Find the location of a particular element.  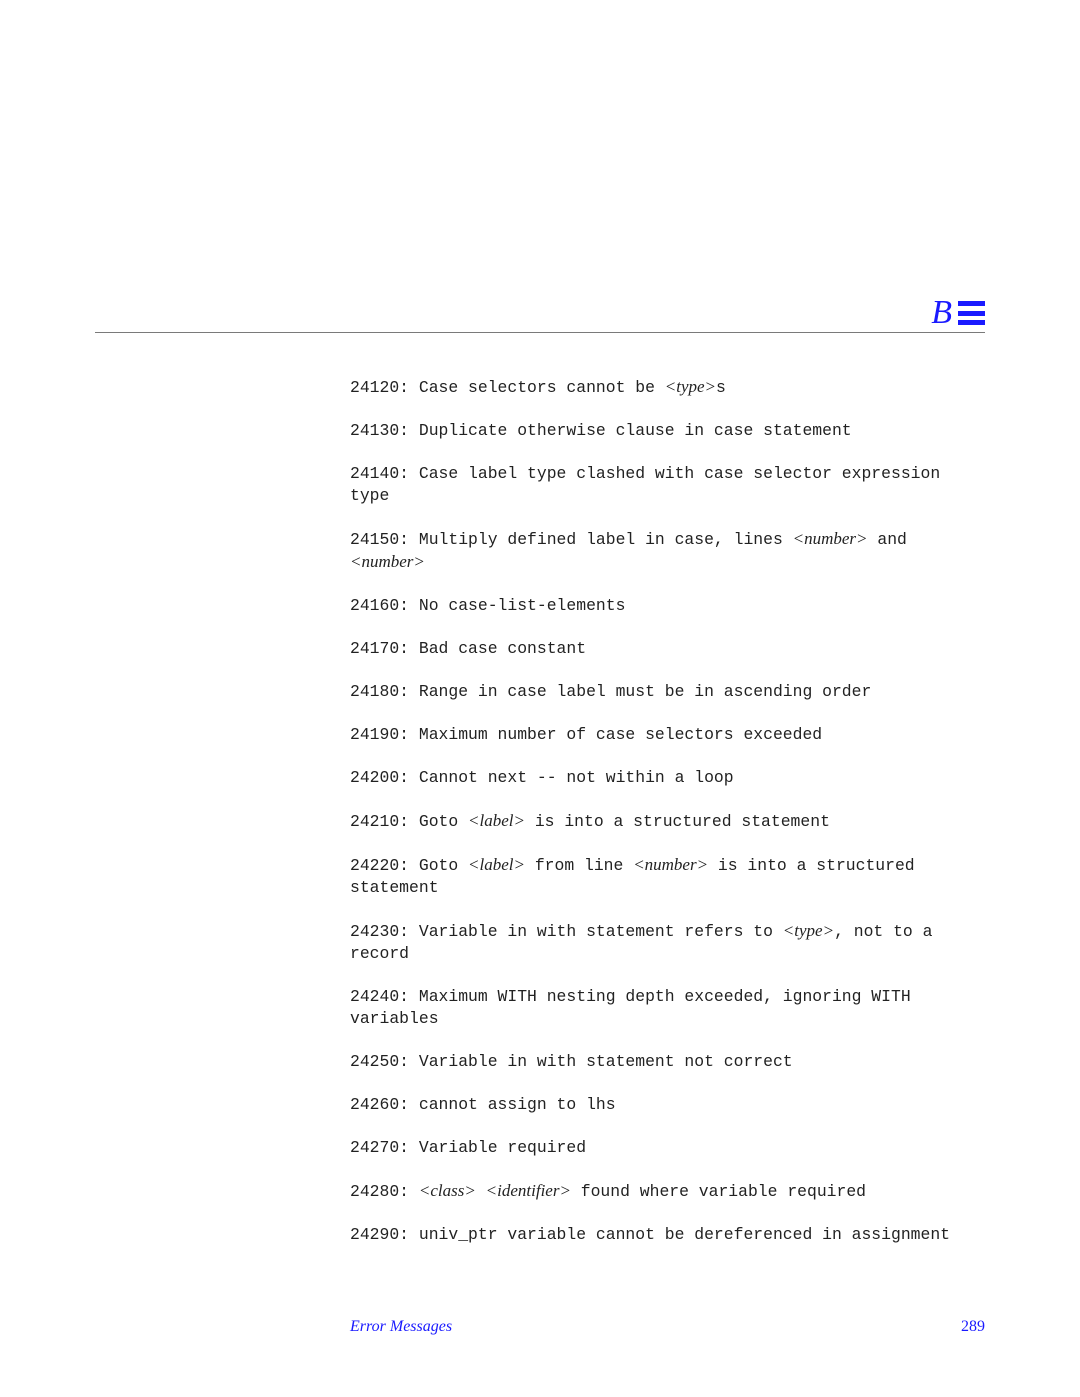

message-text: 24160: No case-list-elements is located at coordinates (488, 605).